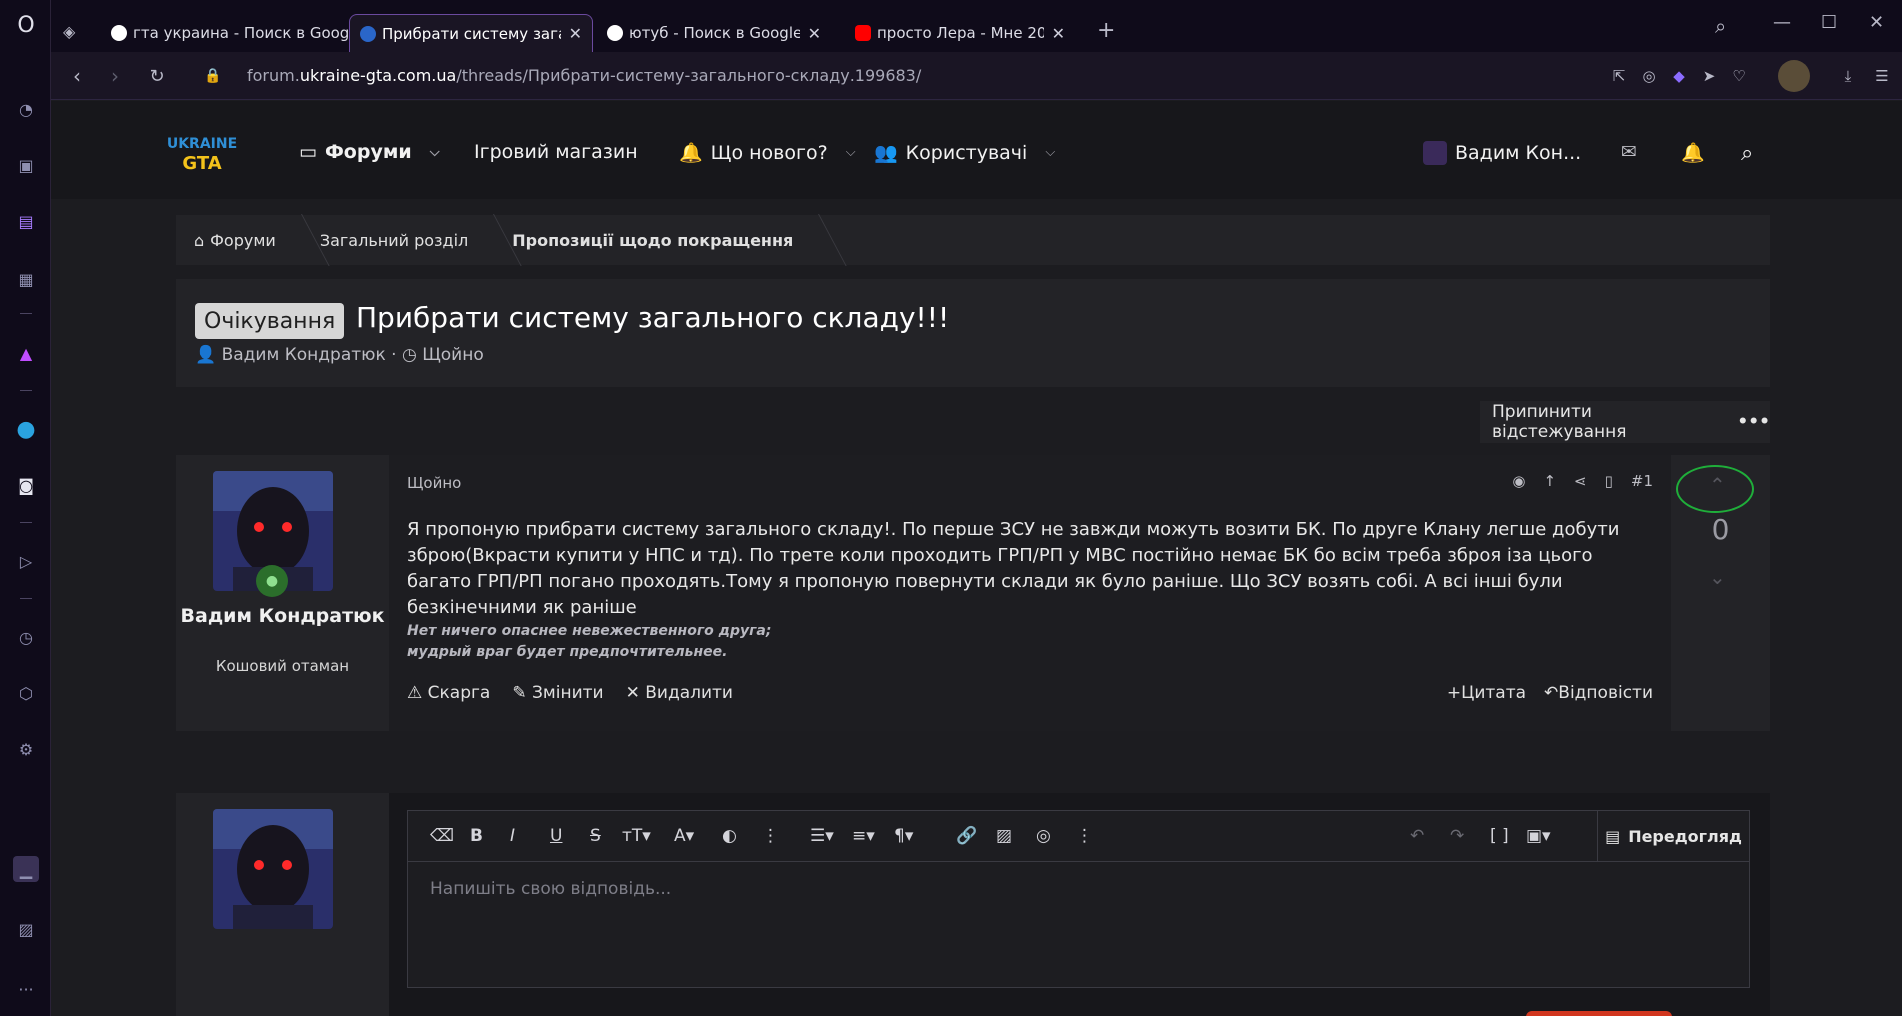 This screenshot has height=1016, width=1902. What do you see at coordinates (1747, 153) in the screenshot?
I see `search-icon: ⌕` at bounding box center [1747, 153].